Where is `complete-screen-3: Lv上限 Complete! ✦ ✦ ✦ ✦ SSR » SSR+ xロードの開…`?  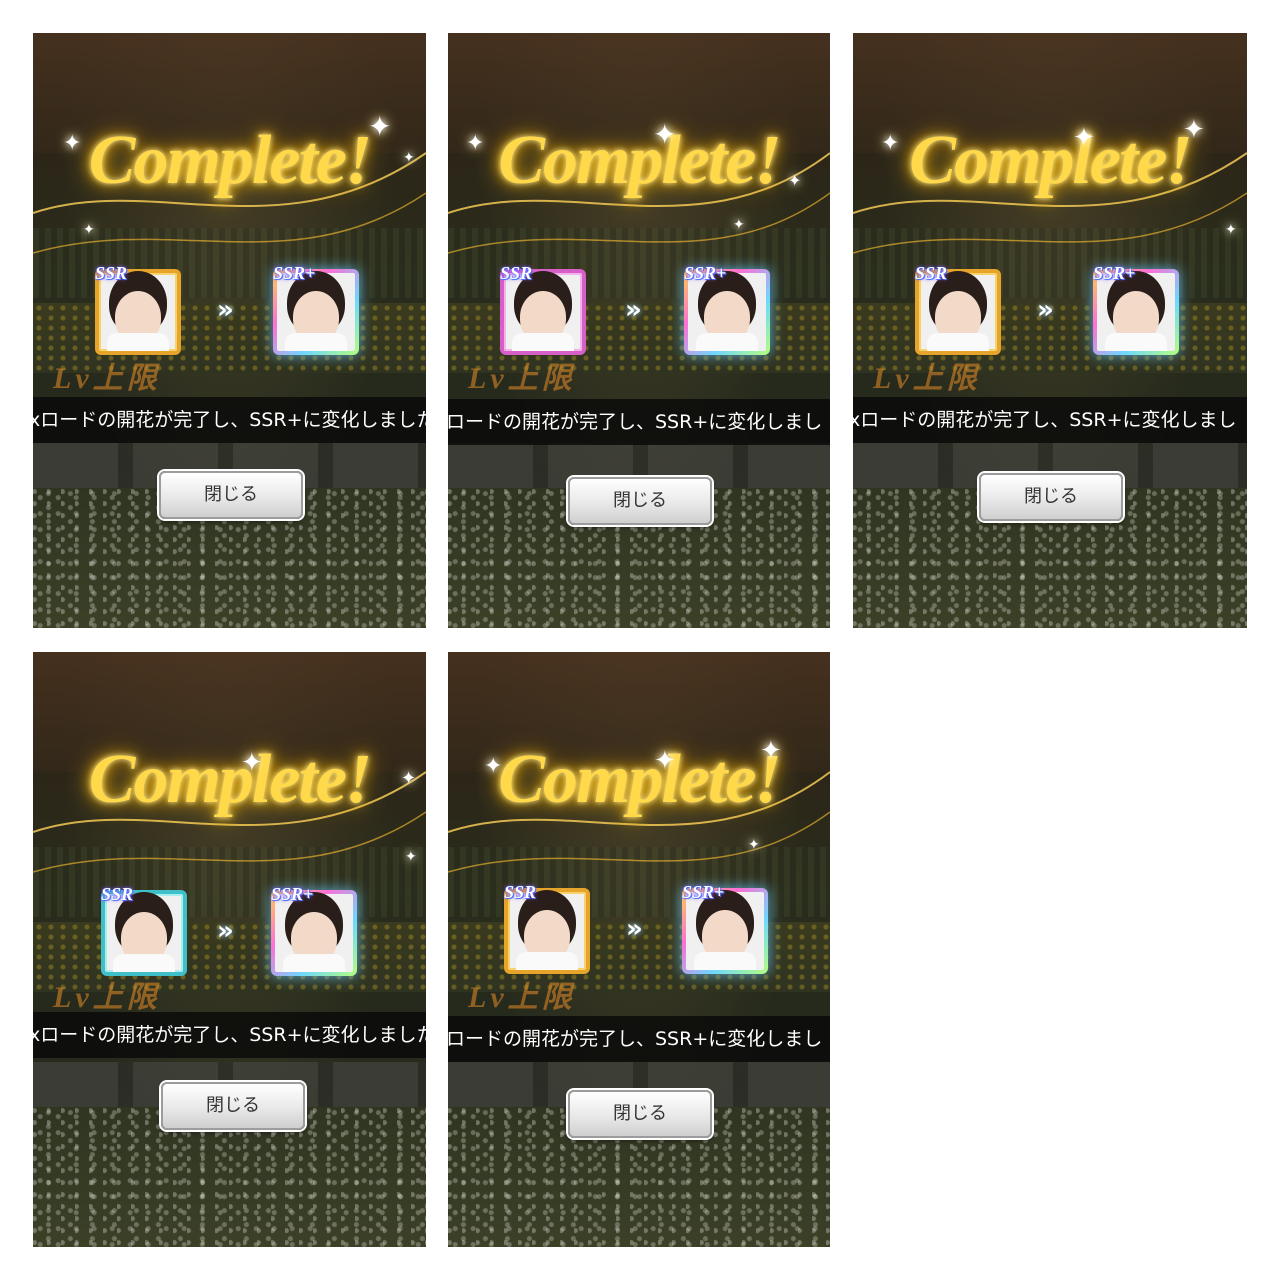
complete-screen-3: Lv上限 Complete! ✦ ✦ ✦ ✦ SSR » SSR+ xロードの開… is located at coordinates (1050, 330).